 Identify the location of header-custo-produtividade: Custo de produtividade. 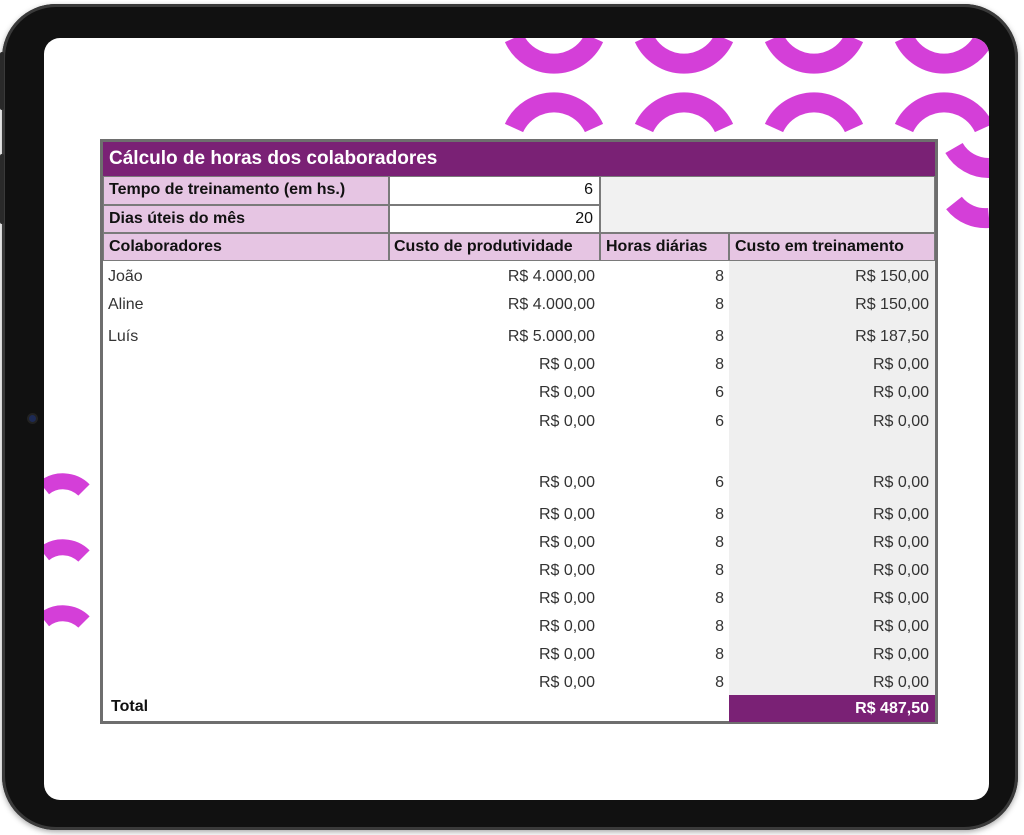
(494, 247).